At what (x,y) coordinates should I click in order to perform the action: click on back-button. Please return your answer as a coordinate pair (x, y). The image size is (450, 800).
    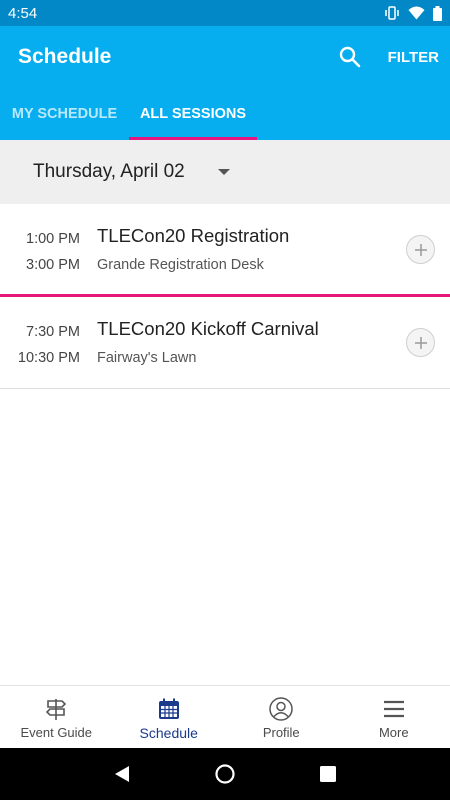
    Looking at the image, I should click on (122, 774).